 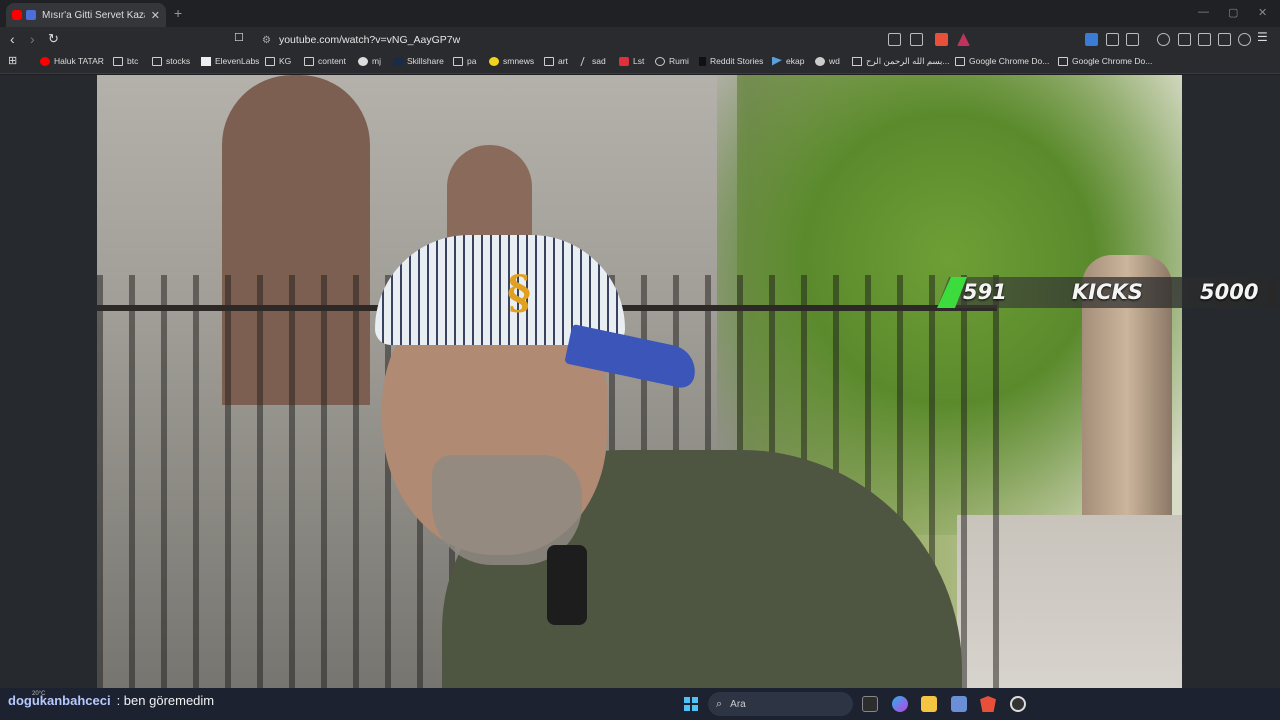 I want to click on bookmark-item: Skillshare, so click(x=418, y=61).